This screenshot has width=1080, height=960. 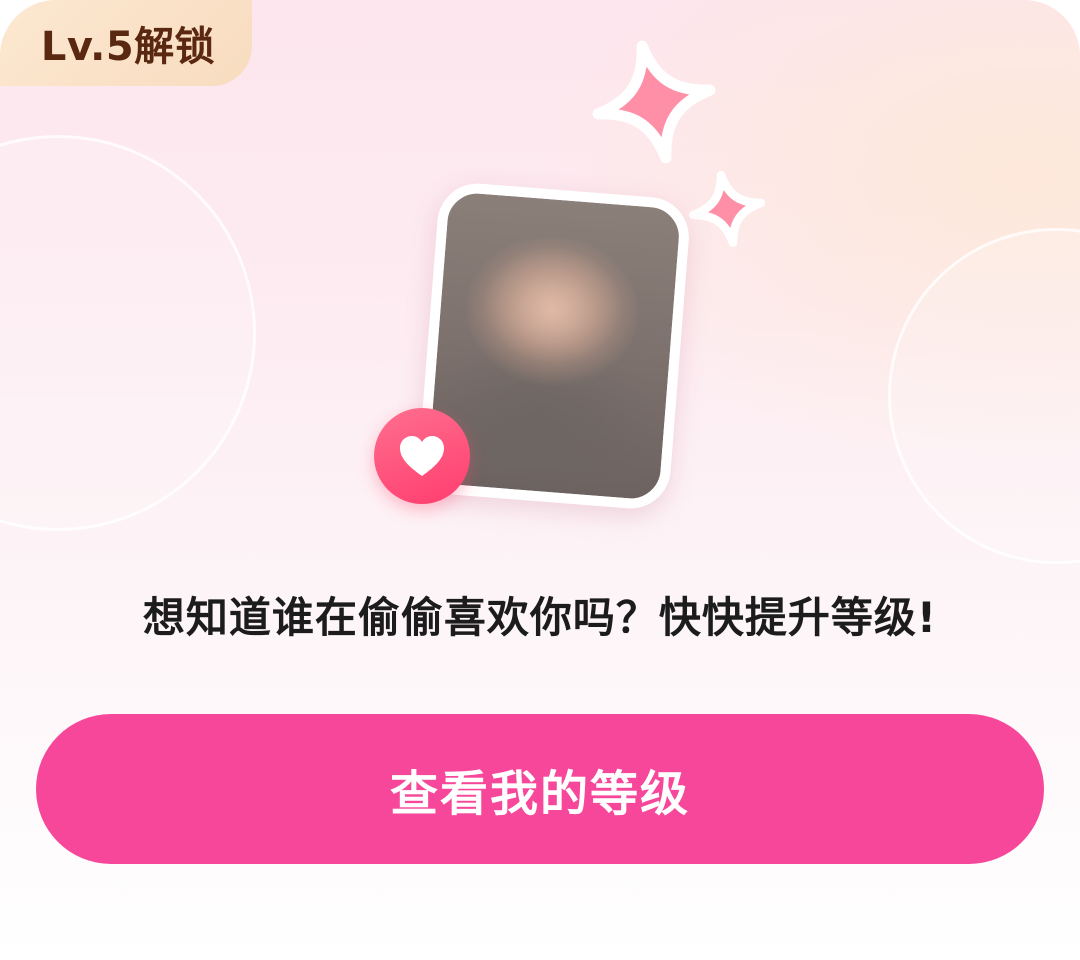 I want to click on view-my-level-button: 查看我的等级, so click(x=540, y=789).